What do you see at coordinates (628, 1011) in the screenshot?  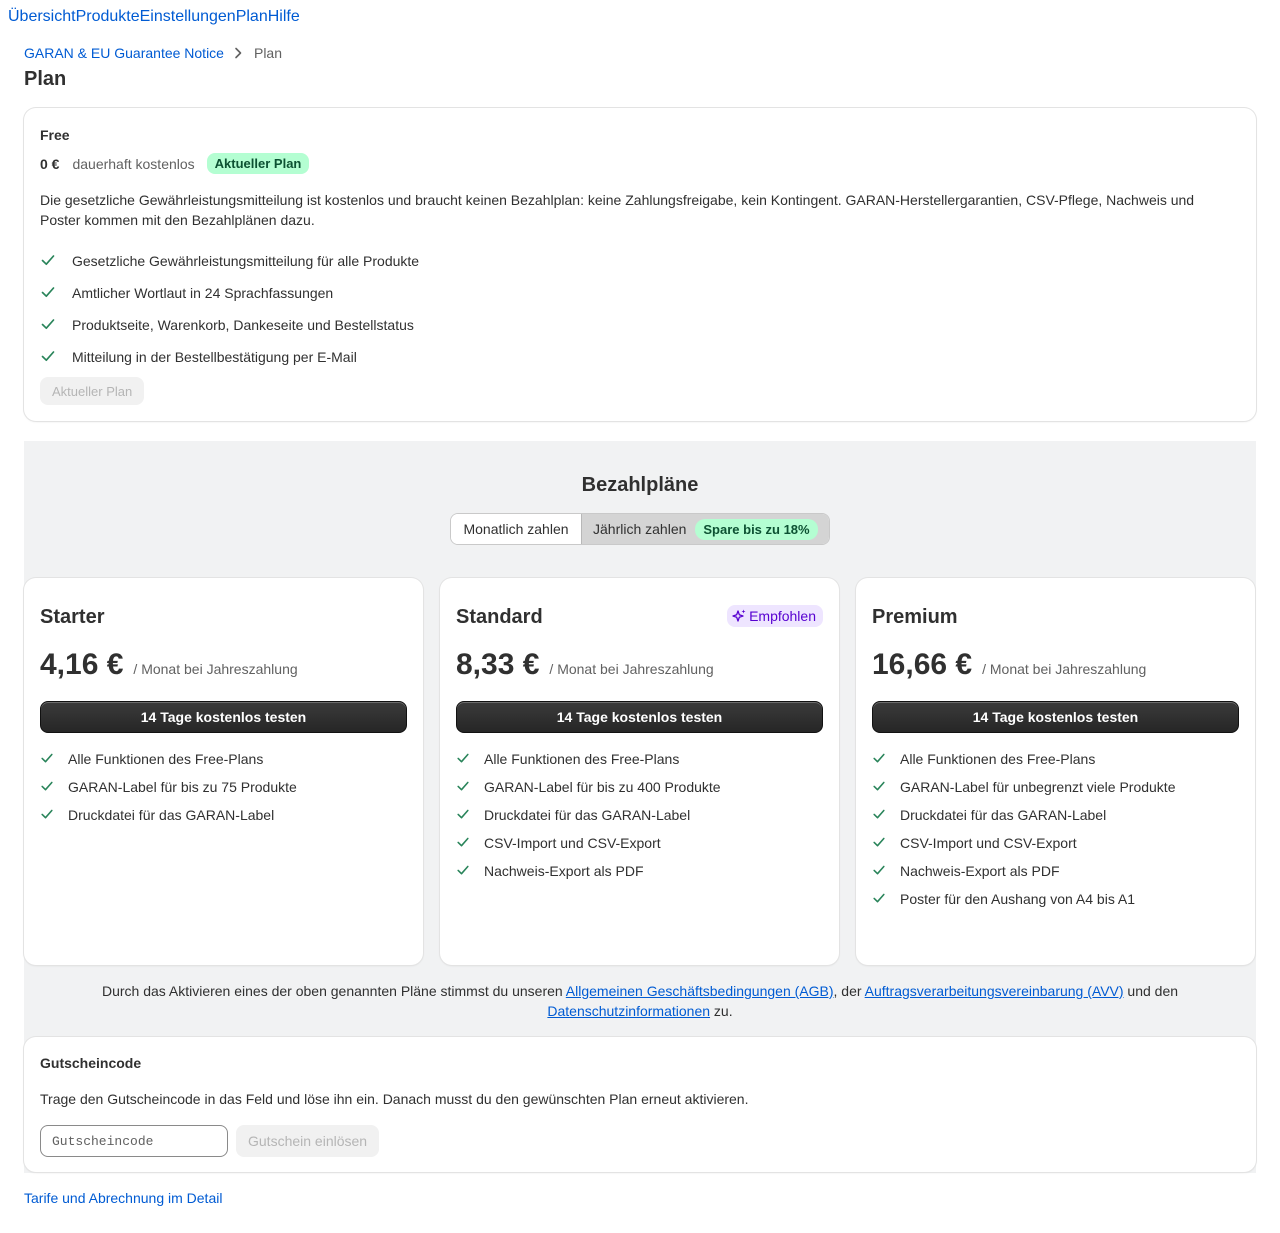 I see `privacy-link: Datenschutzinformationen` at bounding box center [628, 1011].